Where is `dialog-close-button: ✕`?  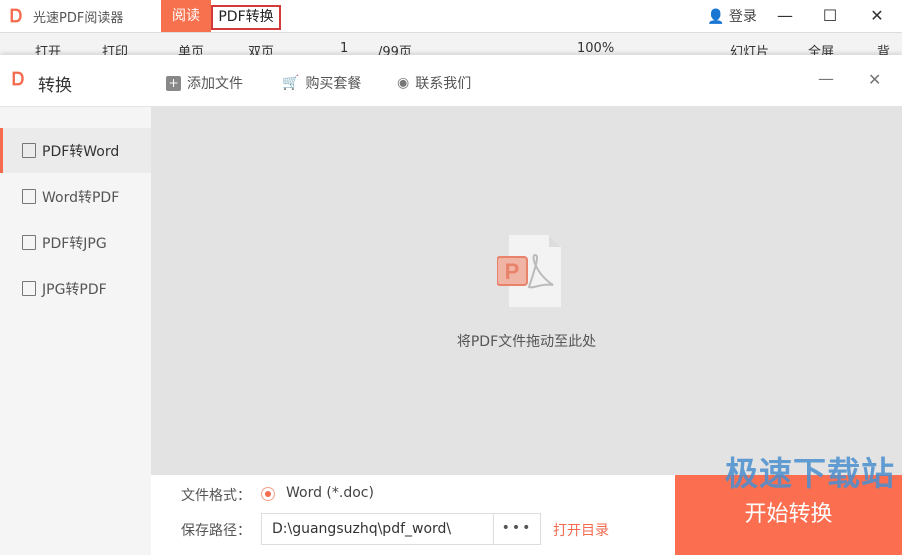 dialog-close-button: ✕ is located at coordinates (874, 79).